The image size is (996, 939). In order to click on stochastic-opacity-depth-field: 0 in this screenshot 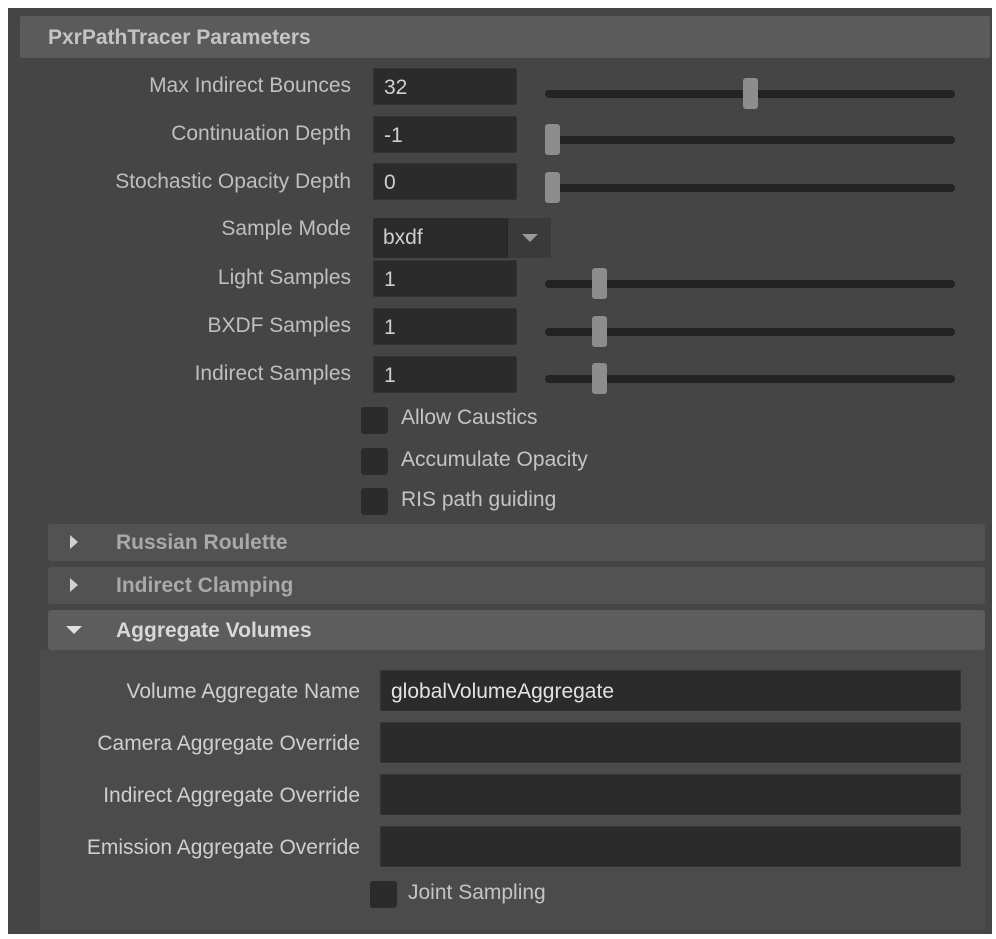, I will do `click(445, 181)`.